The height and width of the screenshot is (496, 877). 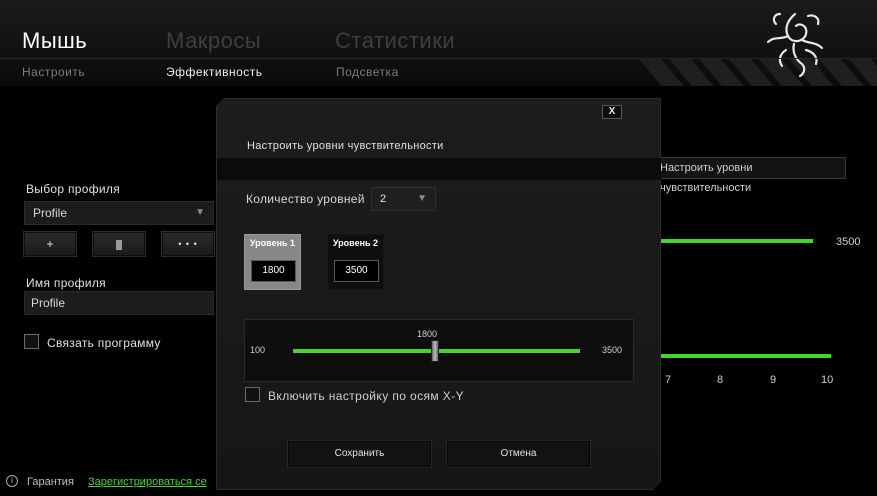 I want to click on delete-profile-button, so click(x=119, y=244).